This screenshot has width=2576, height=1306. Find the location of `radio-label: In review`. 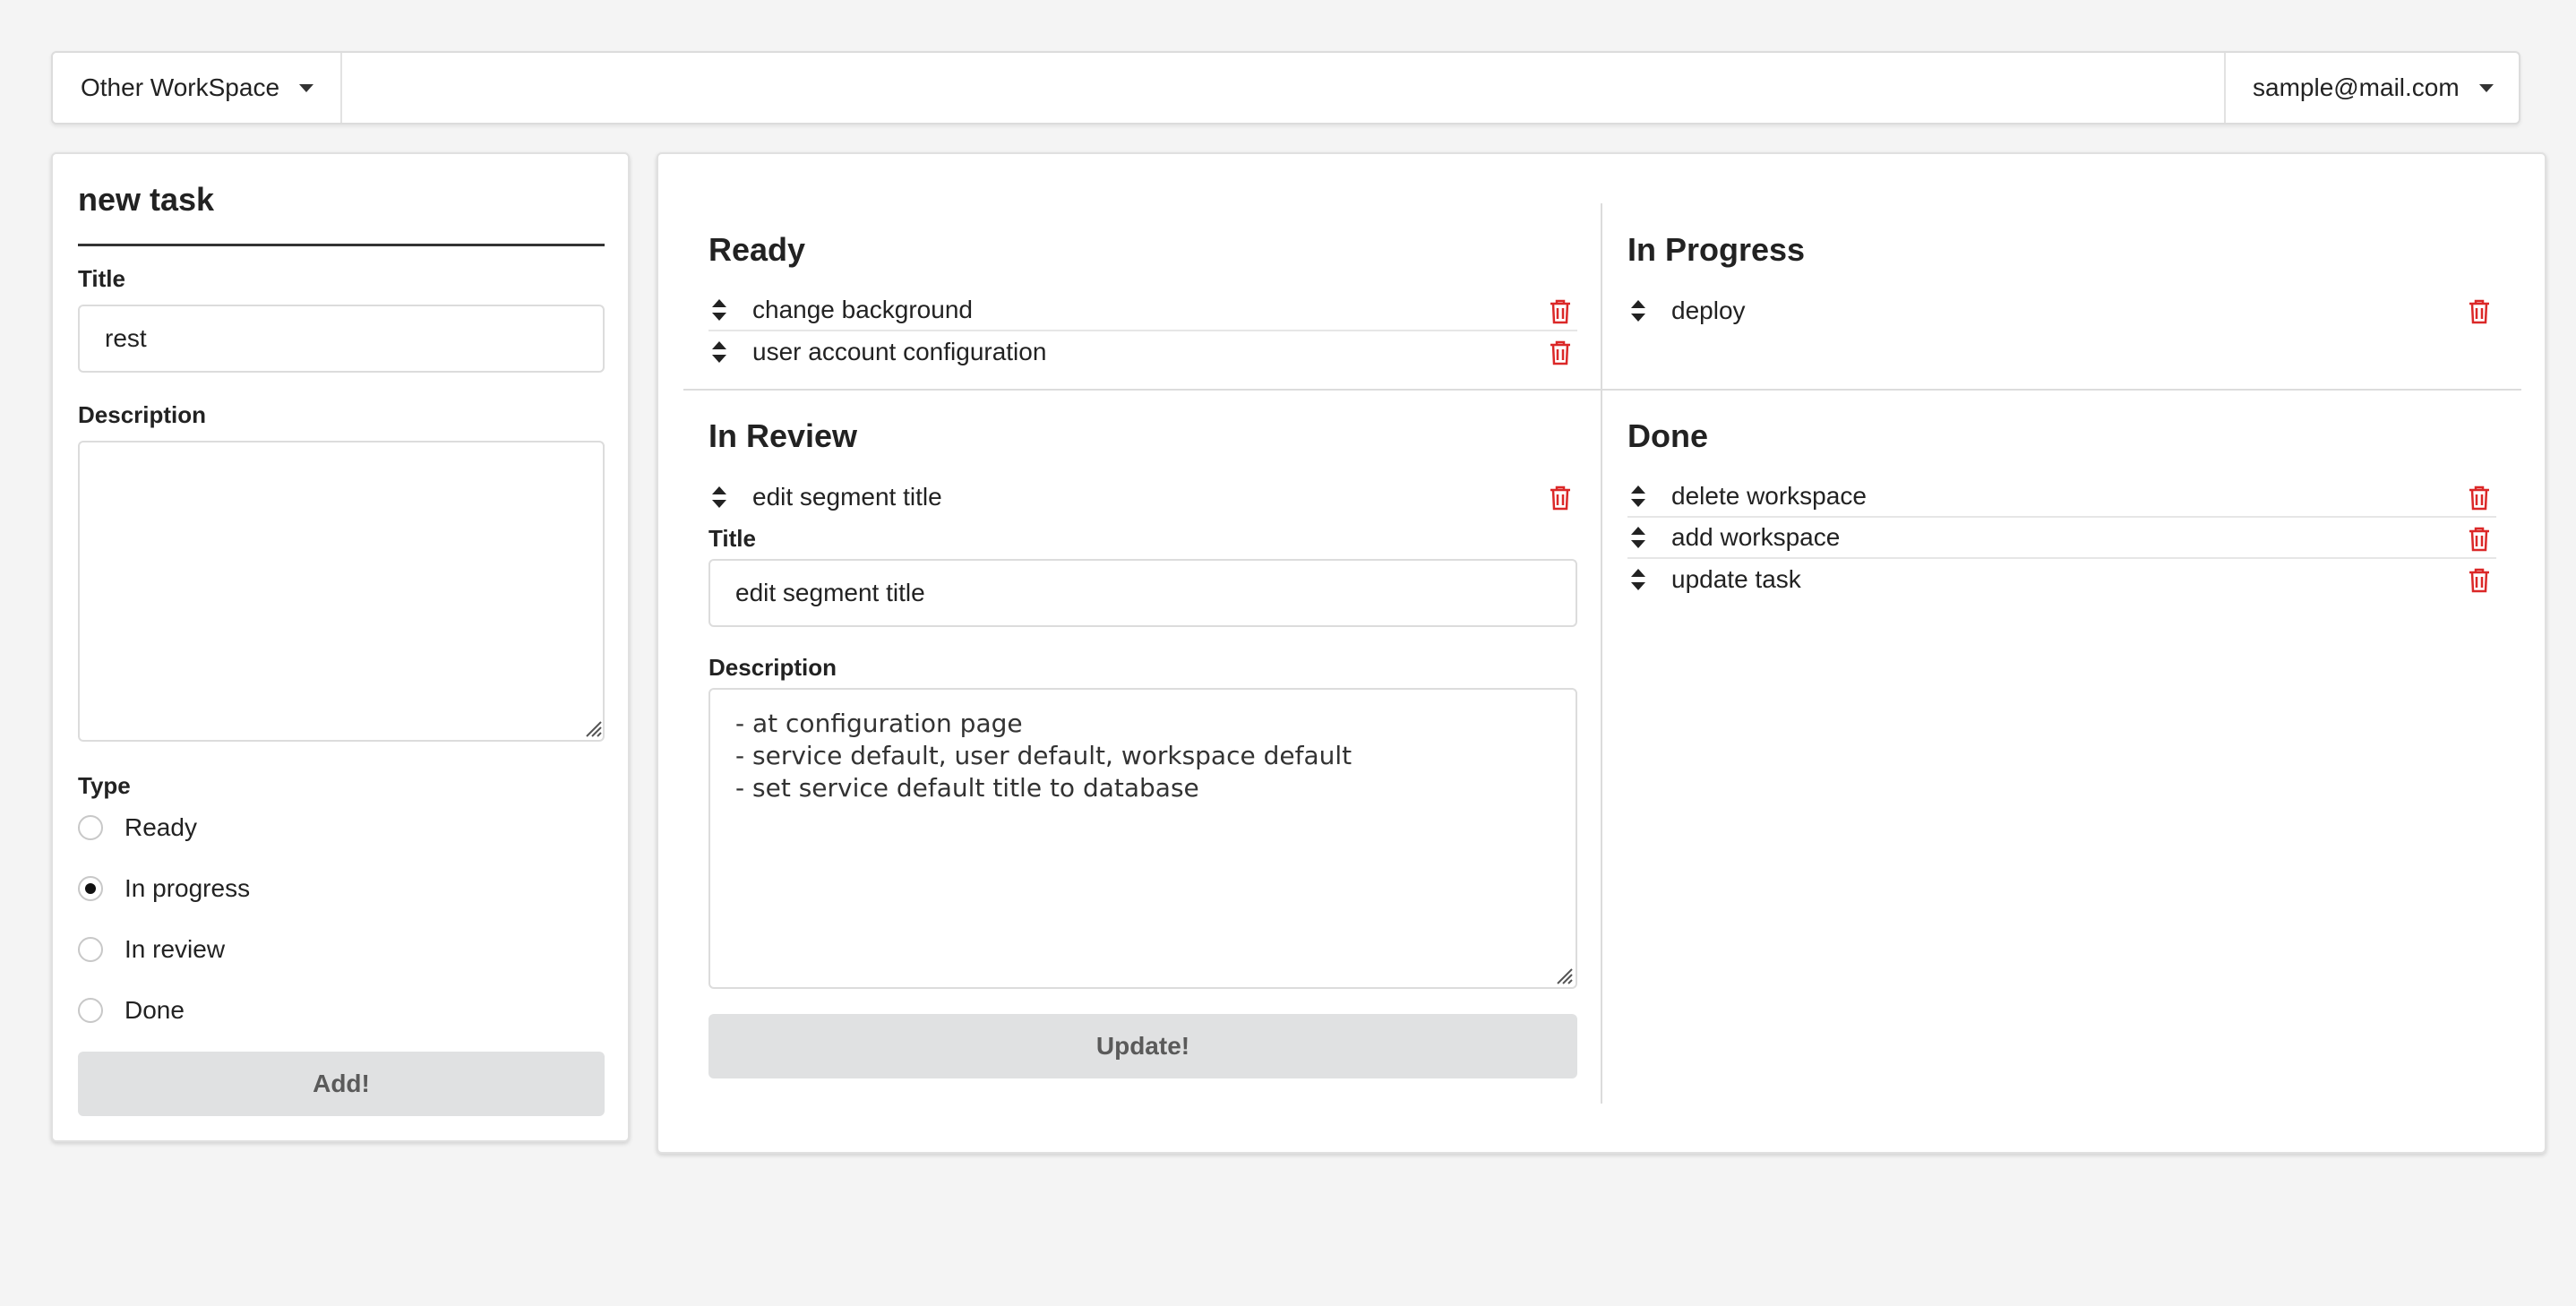

radio-label: In review is located at coordinates (175, 949).